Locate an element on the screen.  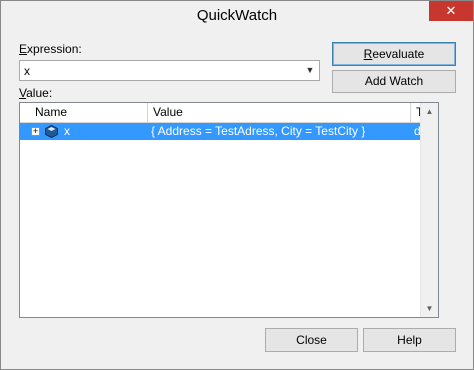
grid-header: Name Value Type is located at coordinates (229, 113).